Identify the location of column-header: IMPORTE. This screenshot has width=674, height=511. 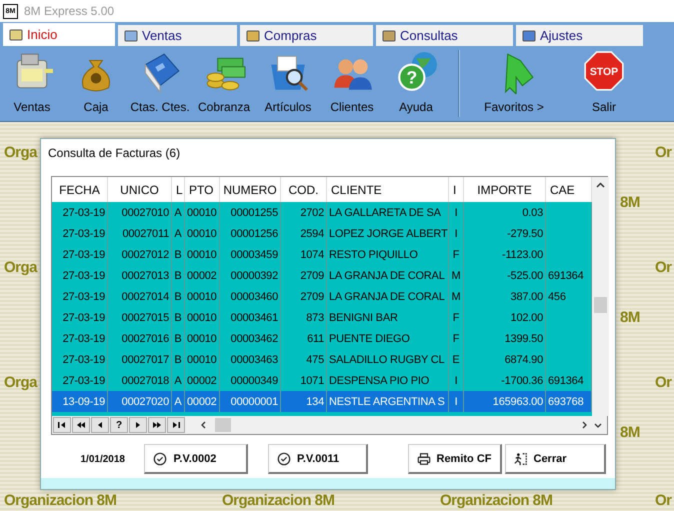
(505, 189).